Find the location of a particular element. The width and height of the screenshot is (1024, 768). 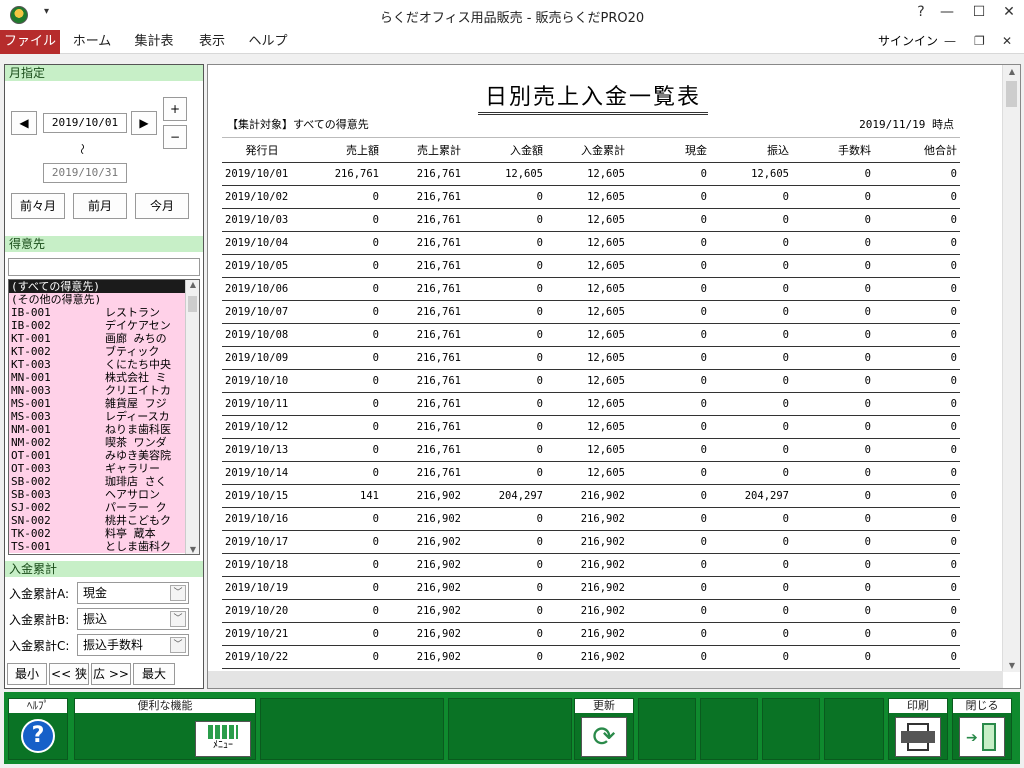

customer-list-item: OT-003 ギャラリー is located at coordinates (104, 468).